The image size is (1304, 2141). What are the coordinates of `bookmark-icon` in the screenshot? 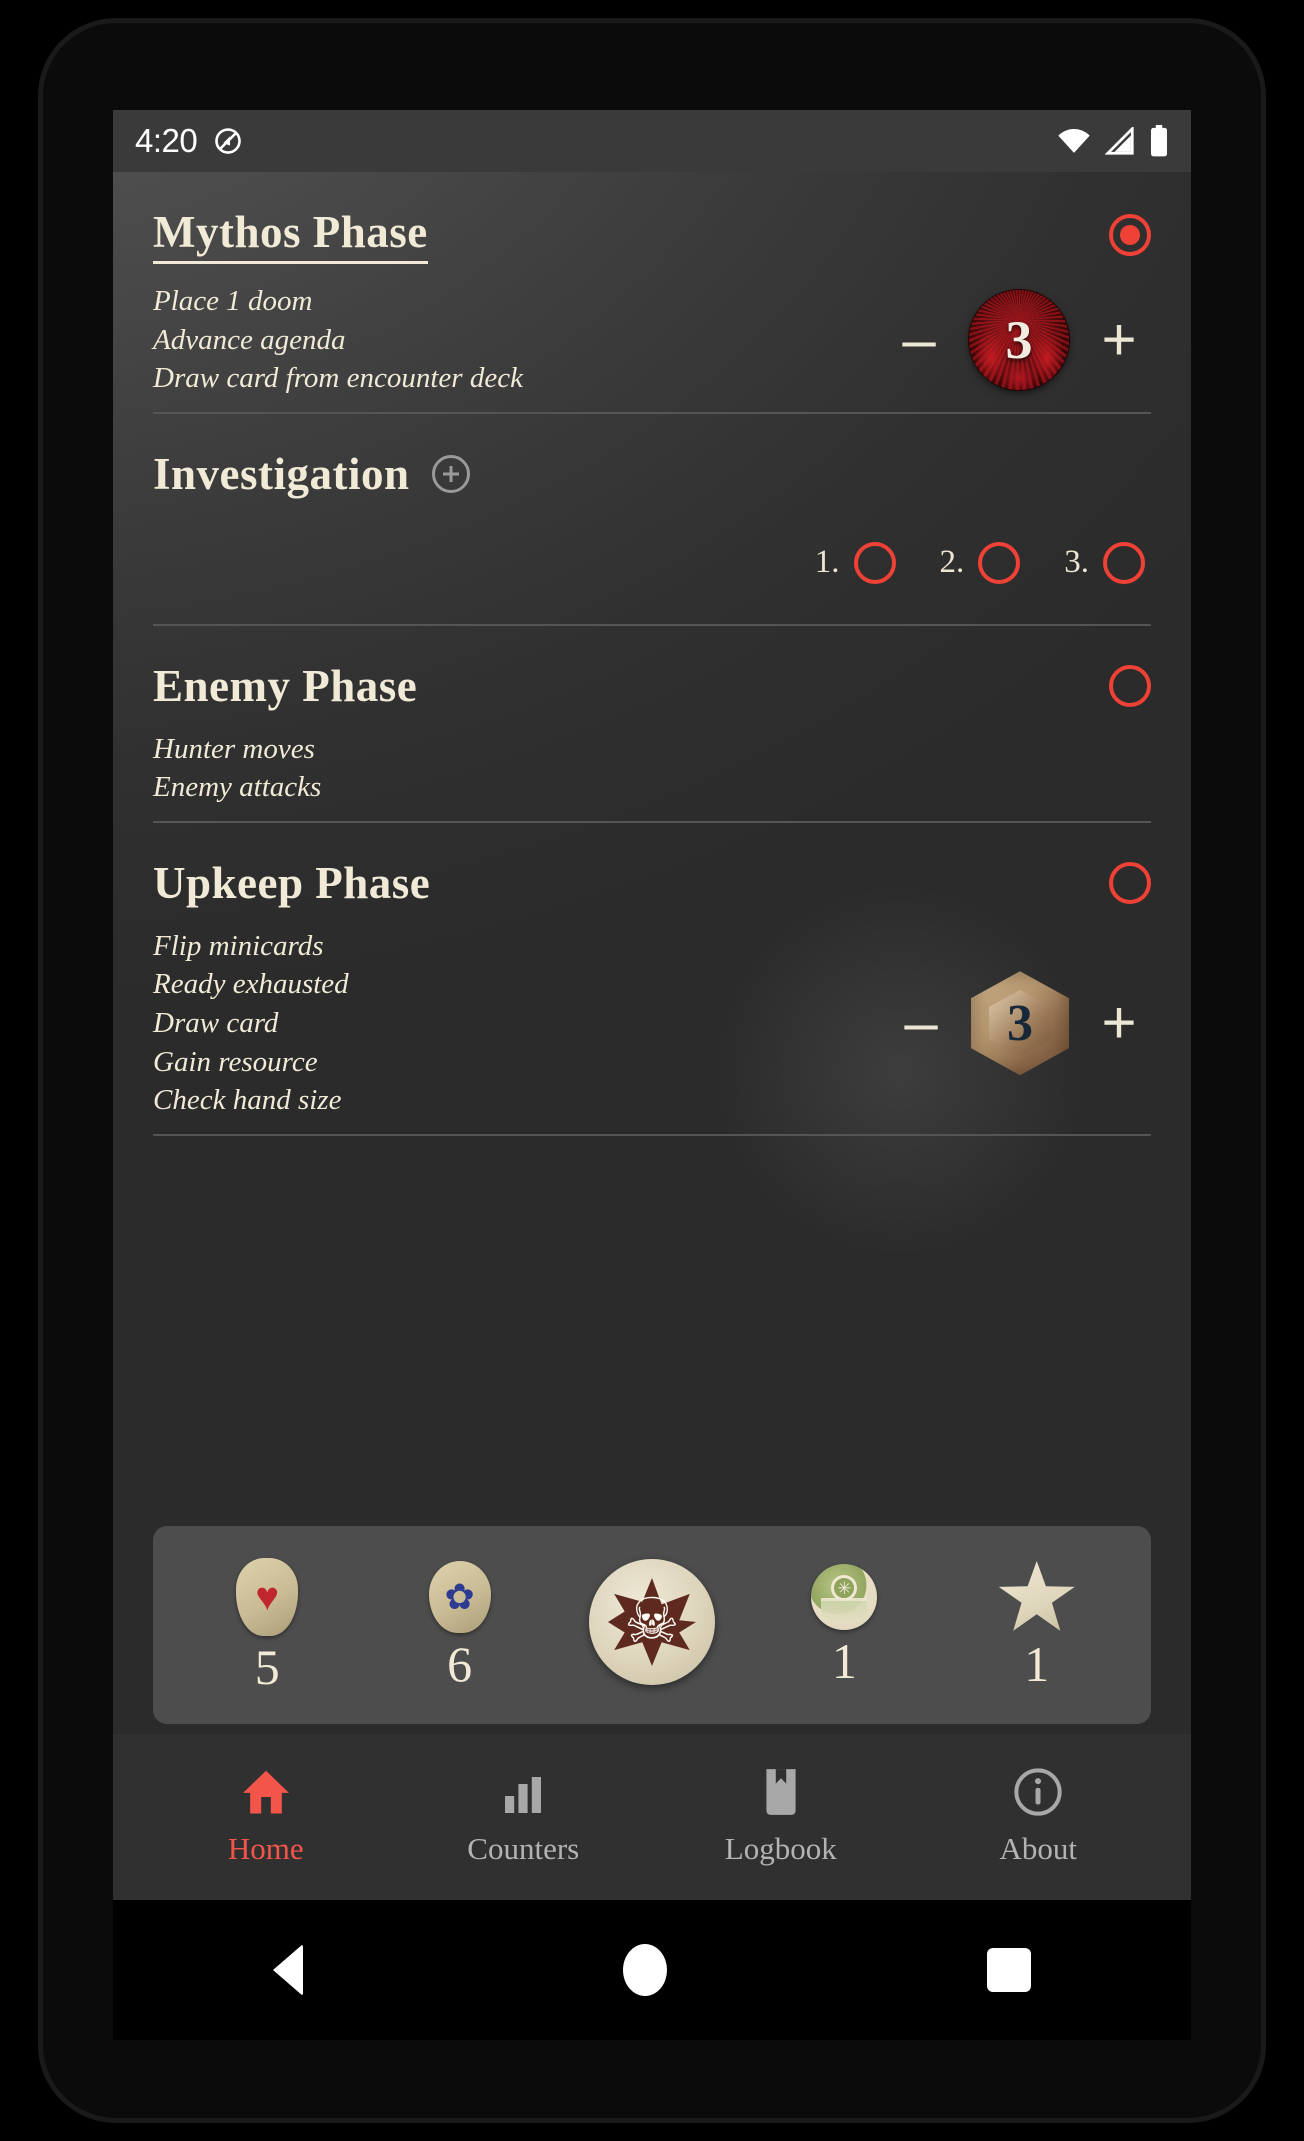 It's located at (781, 1792).